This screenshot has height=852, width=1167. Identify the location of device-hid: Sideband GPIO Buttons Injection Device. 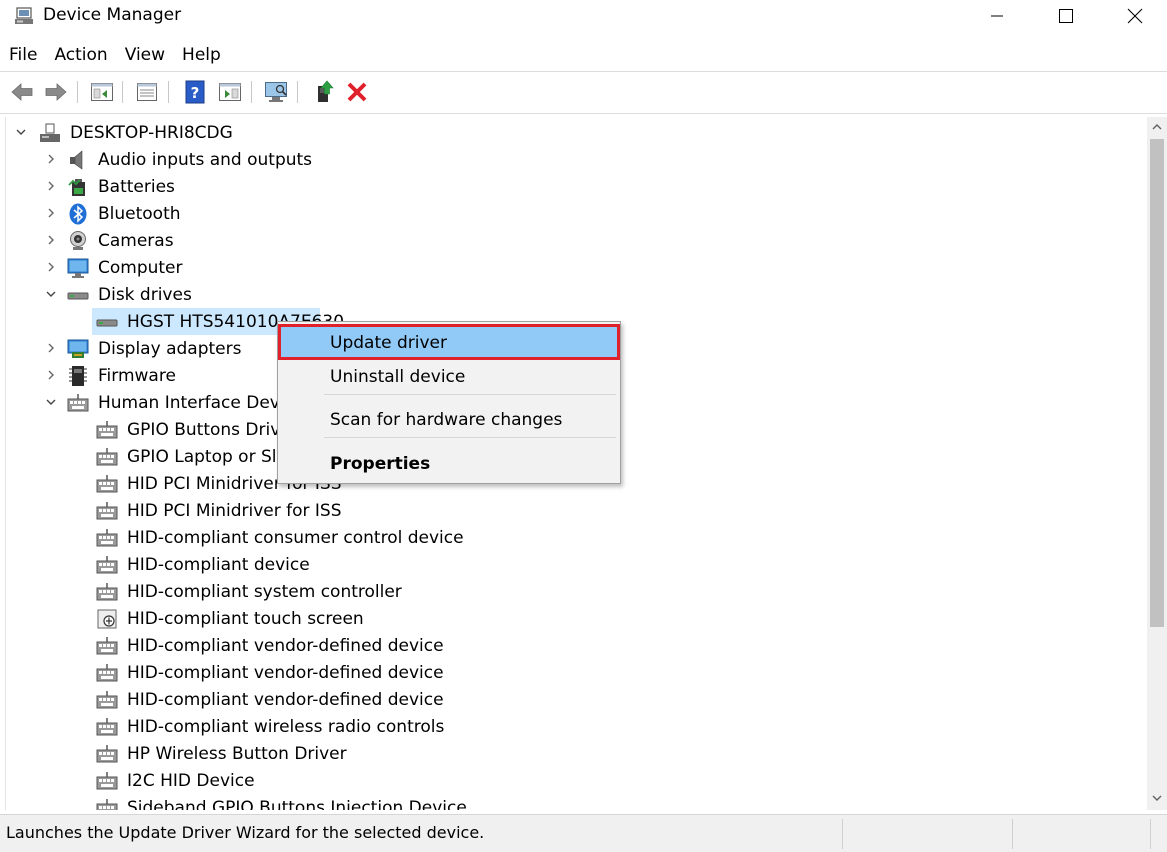
(256, 802).